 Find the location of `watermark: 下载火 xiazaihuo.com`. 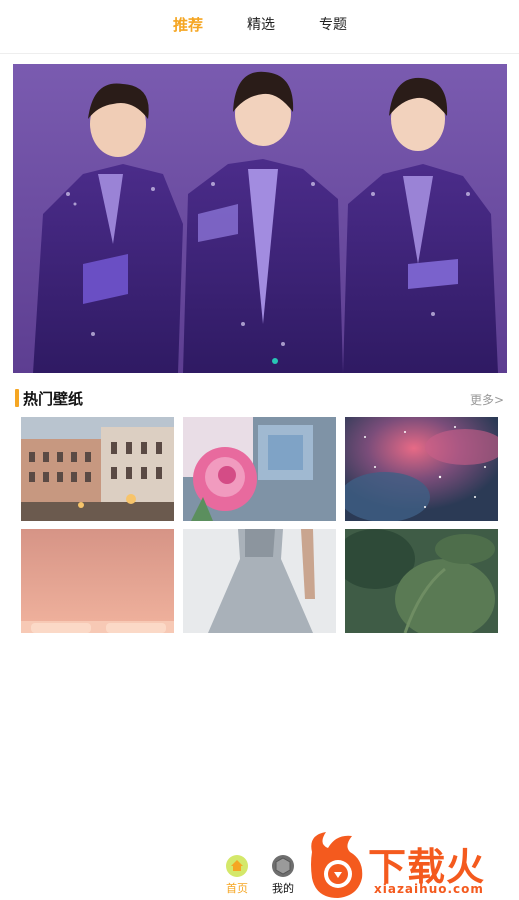

watermark: 下载火 xiazaihuo.com is located at coordinates (412, 865).